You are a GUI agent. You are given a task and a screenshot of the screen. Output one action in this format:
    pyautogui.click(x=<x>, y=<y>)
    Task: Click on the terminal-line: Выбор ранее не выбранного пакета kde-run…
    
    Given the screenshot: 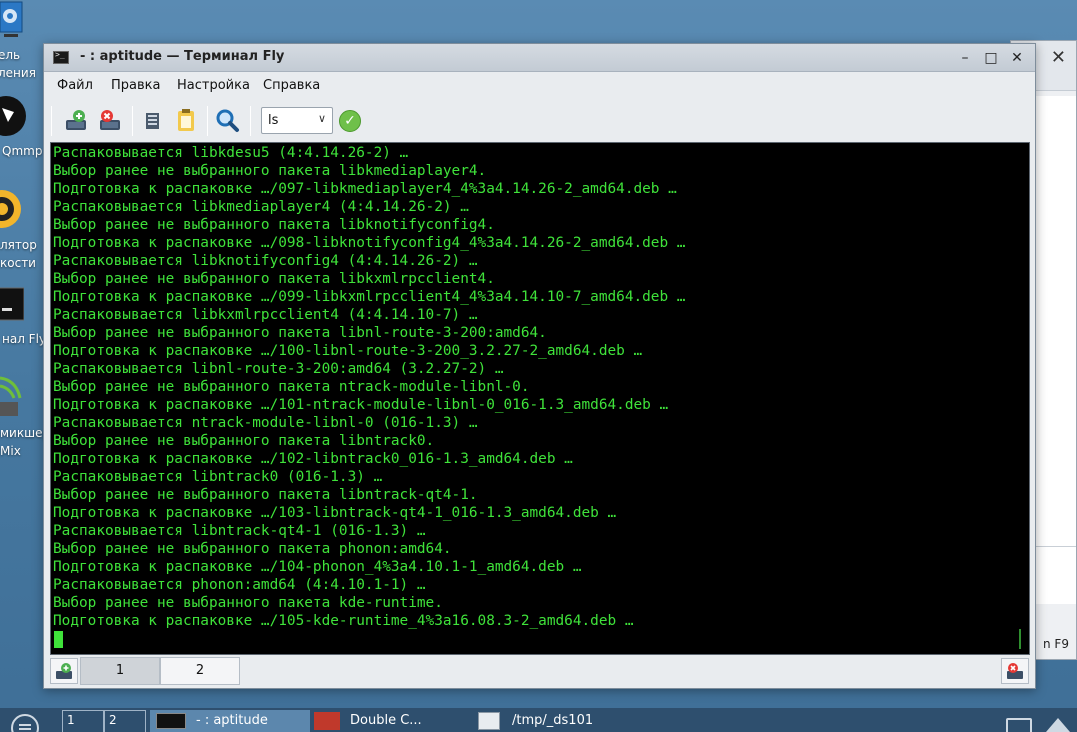 What is the action you would take?
    pyautogui.click(x=248, y=603)
    